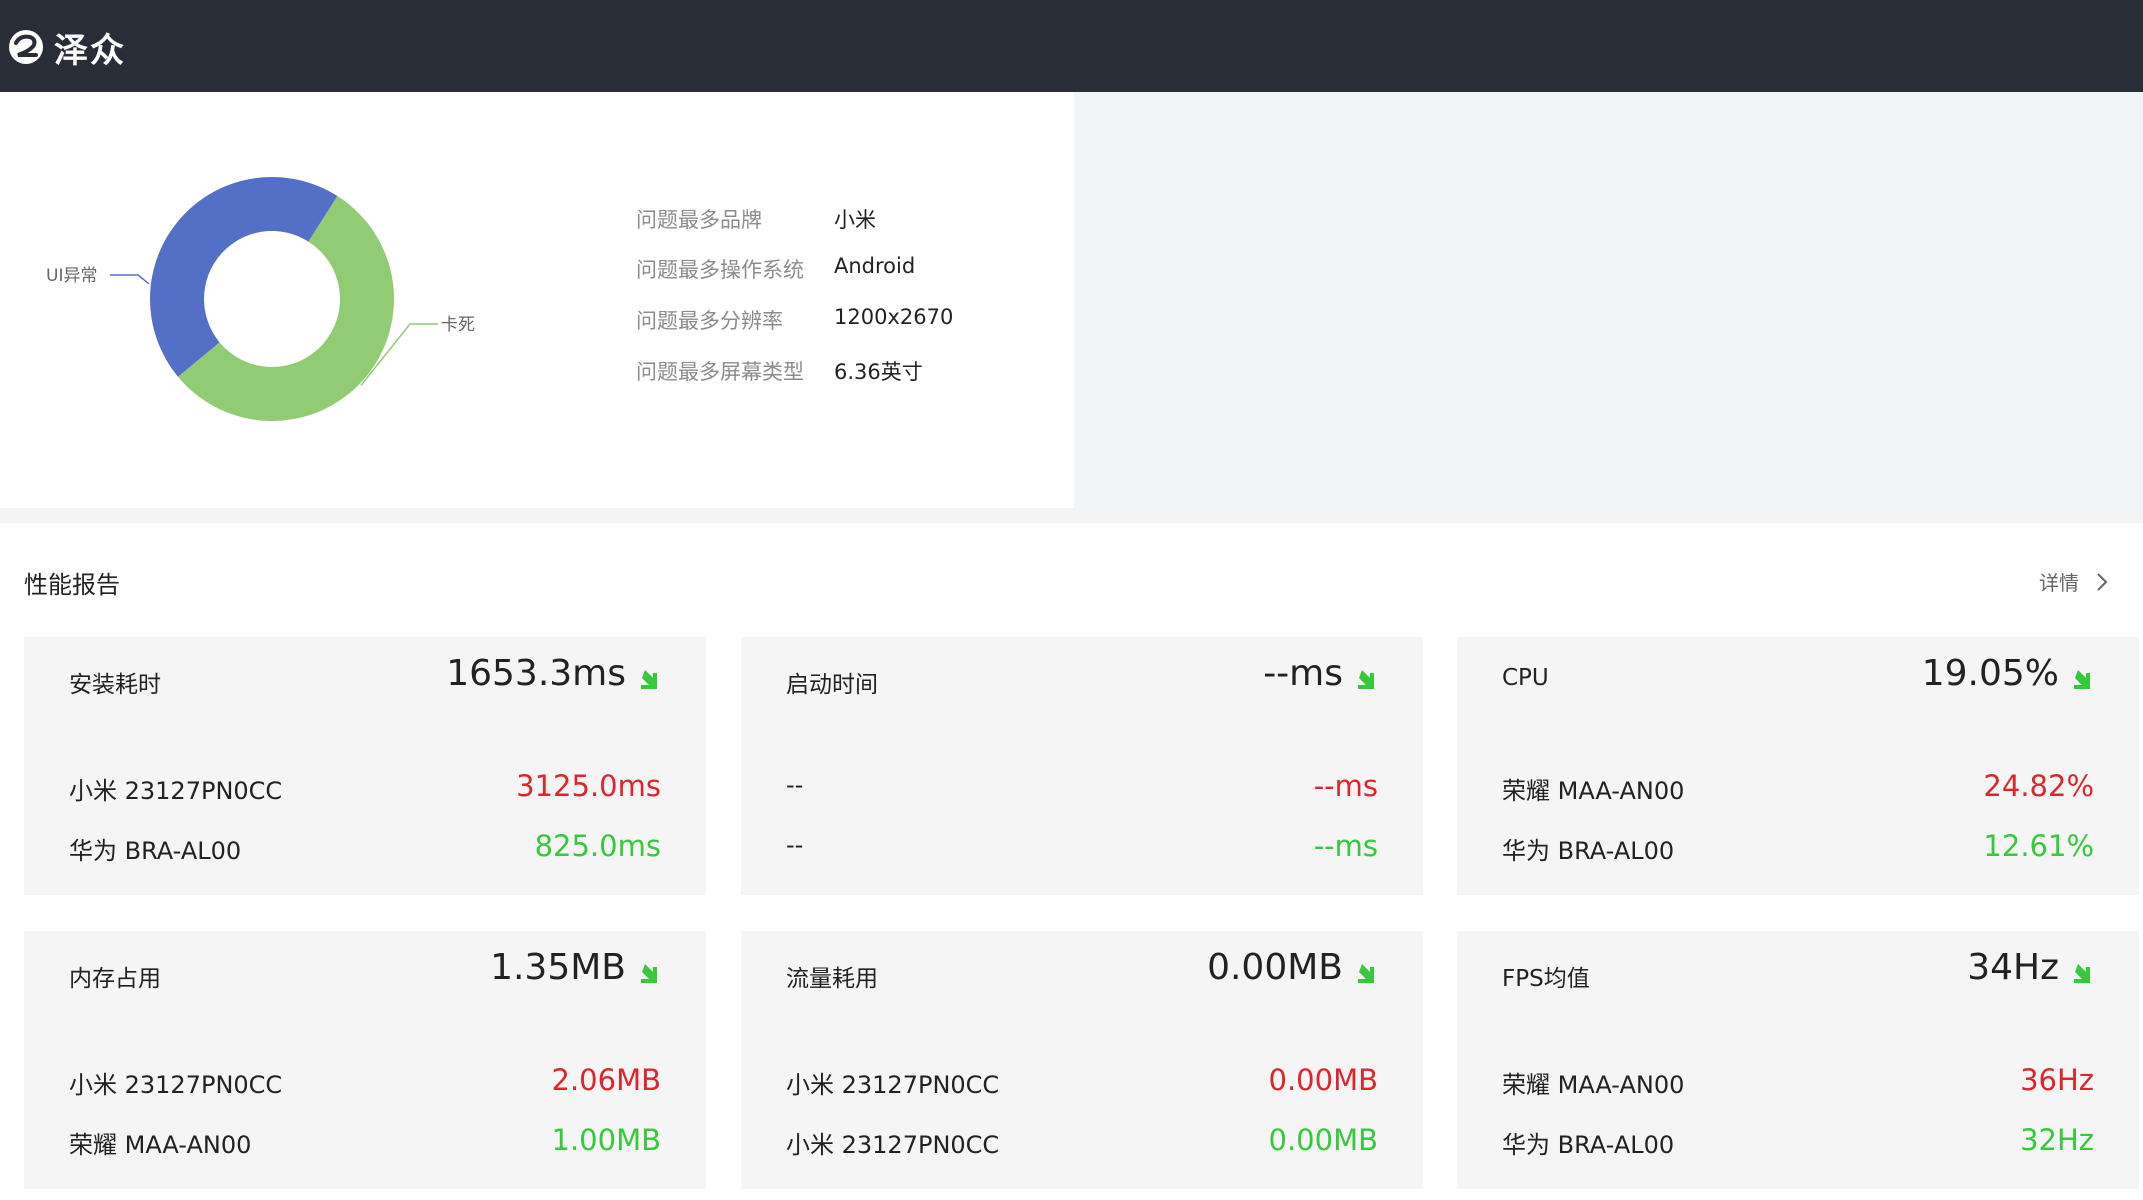 This screenshot has width=2143, height=1200. I want to click on row-value-min: 32Hz, so click(2057, 1140).